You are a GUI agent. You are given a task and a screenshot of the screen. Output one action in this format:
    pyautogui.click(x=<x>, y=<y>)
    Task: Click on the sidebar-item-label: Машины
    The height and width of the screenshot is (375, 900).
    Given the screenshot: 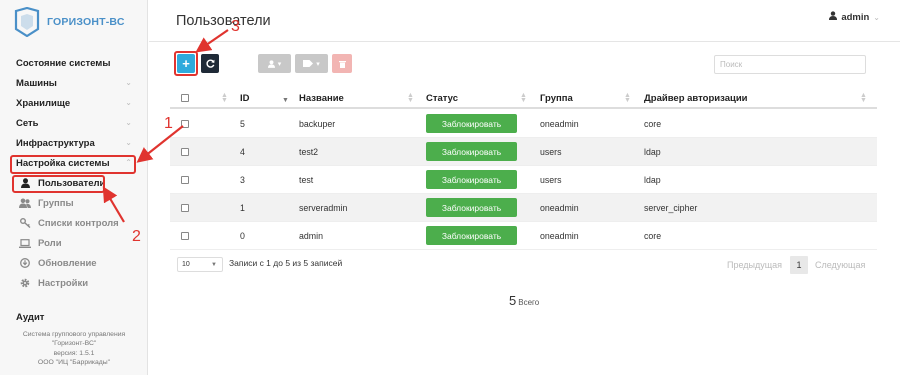 What is the action you would take?
    pyautogui.click(x=36, y=83)
    